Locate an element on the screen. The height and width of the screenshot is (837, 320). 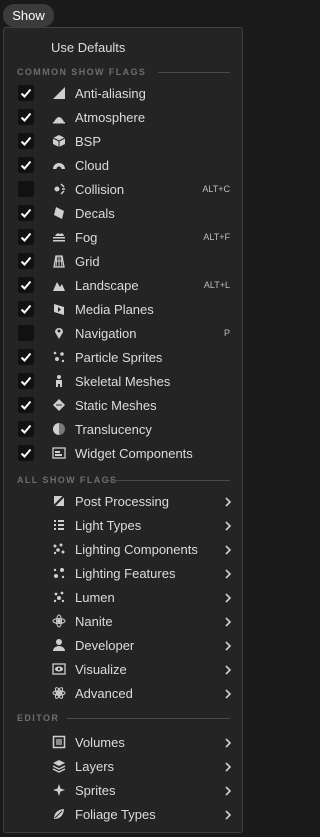
submenu-nanite: Nanite is located at coordinates (123, 621).